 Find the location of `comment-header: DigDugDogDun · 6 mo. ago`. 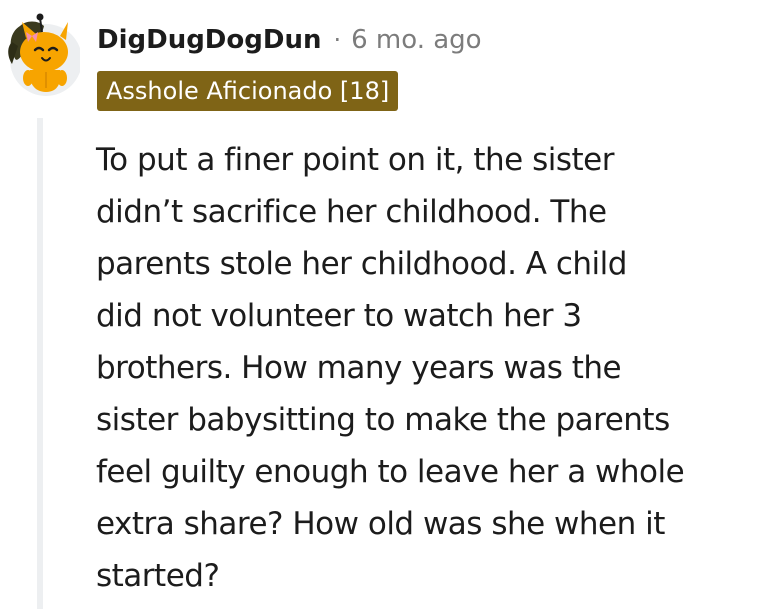

comment-header: DigDugDogDun · 6 mo. ago is located at coordinates (289, 40).